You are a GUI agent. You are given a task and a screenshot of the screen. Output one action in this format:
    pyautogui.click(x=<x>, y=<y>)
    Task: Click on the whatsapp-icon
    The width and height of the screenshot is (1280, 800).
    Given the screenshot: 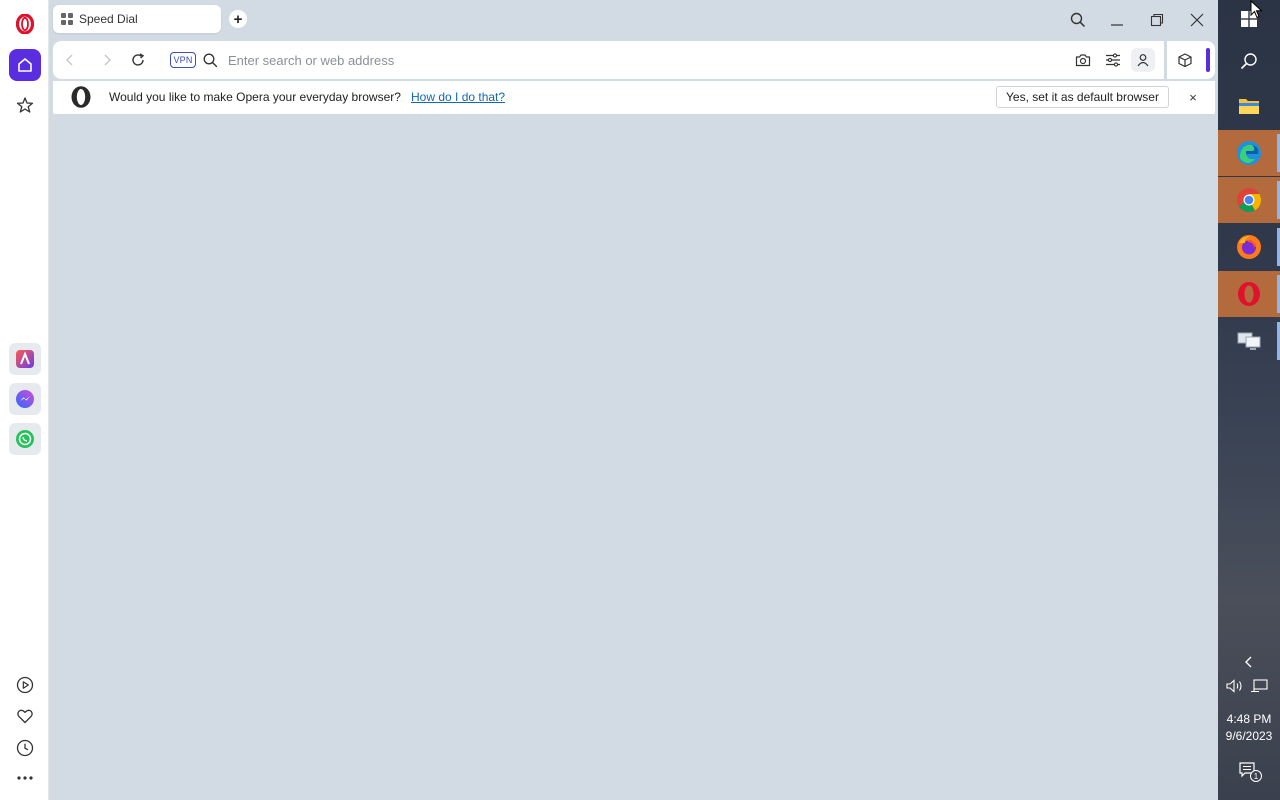 What is the action you would take?
    pyautogui.click(x=25, y=439)
    